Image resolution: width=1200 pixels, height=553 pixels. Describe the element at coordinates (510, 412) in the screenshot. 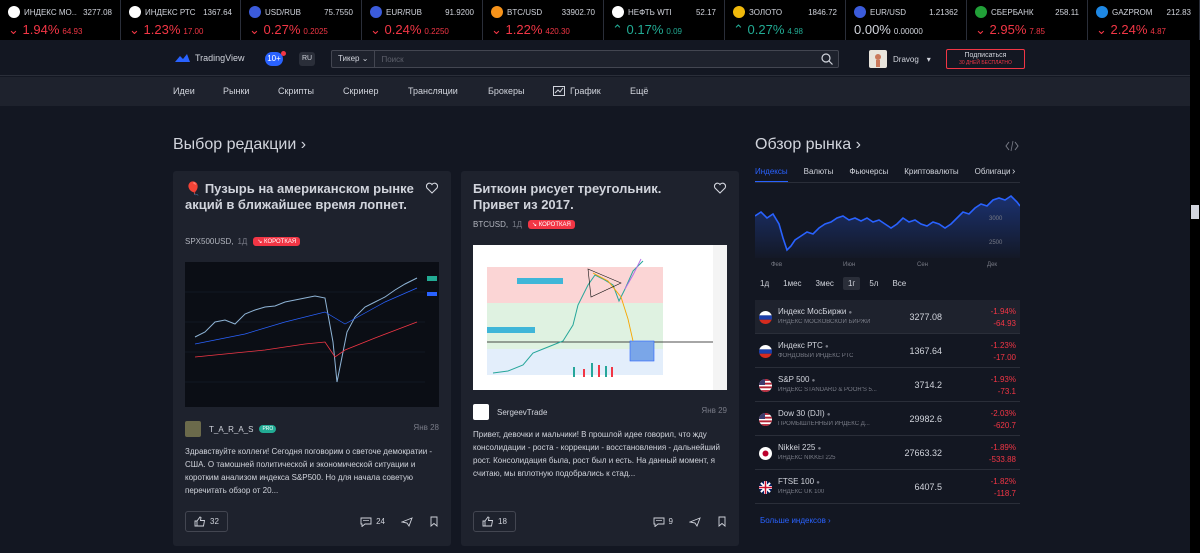

I see `idea-author: SergeevTrade` at that location.